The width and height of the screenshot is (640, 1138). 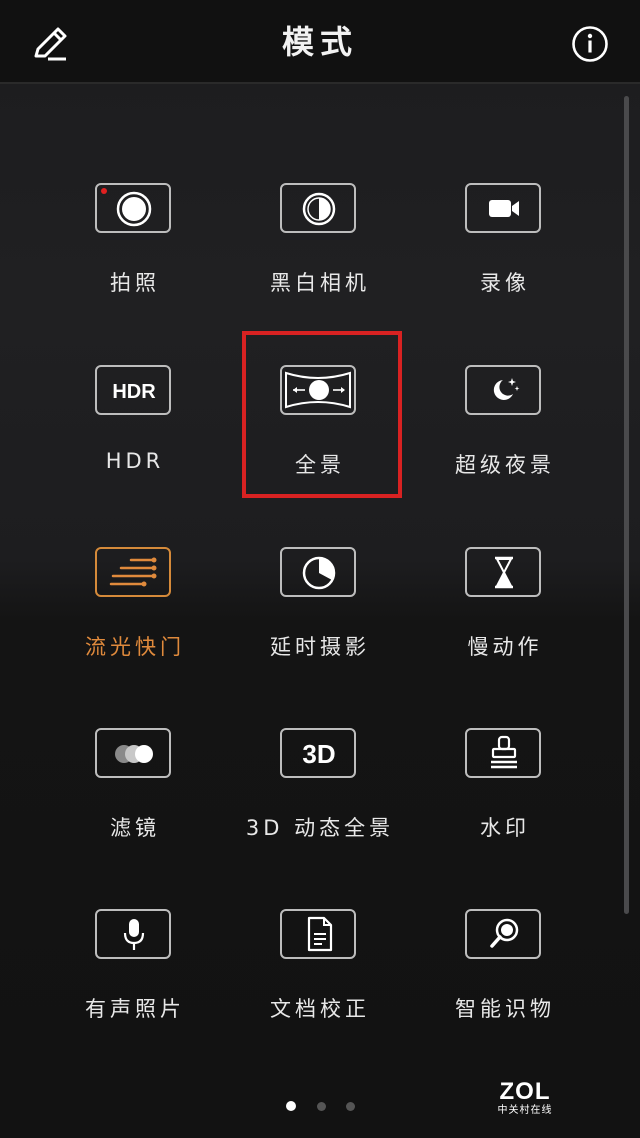 I want to click on page-indicator, so click(x=320, y=1108).